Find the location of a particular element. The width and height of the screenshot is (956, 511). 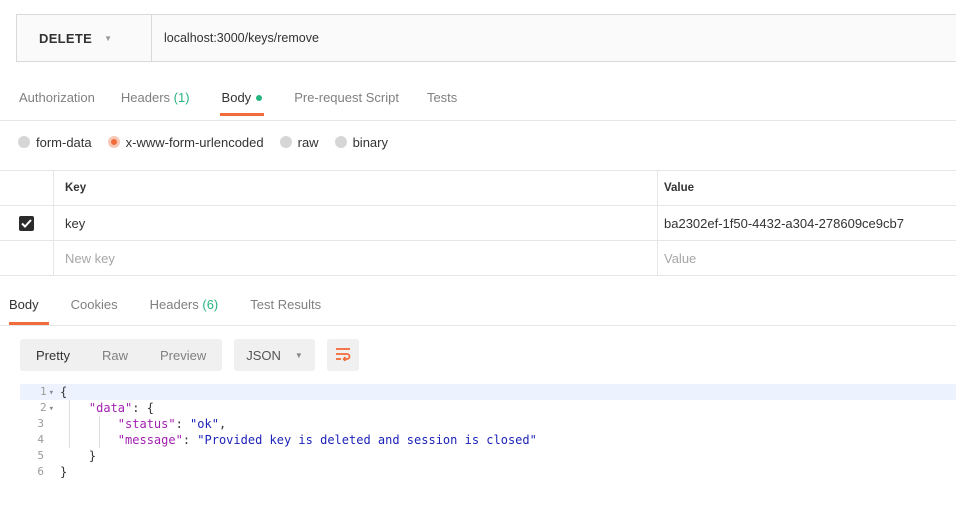

radio-form-data: form-data is located at coordinates (55, 142).